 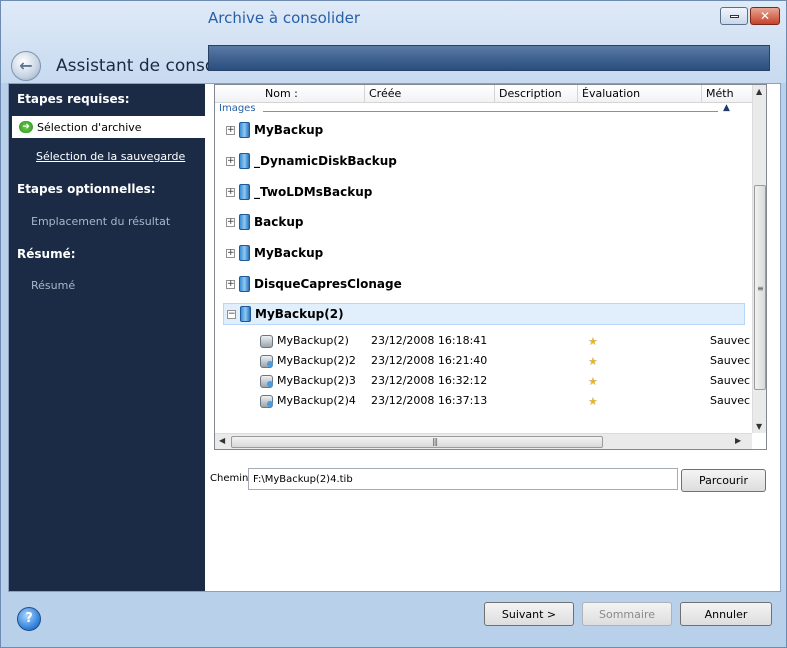 I want to click on collapse-icon: −, so click(x=231, y=314).